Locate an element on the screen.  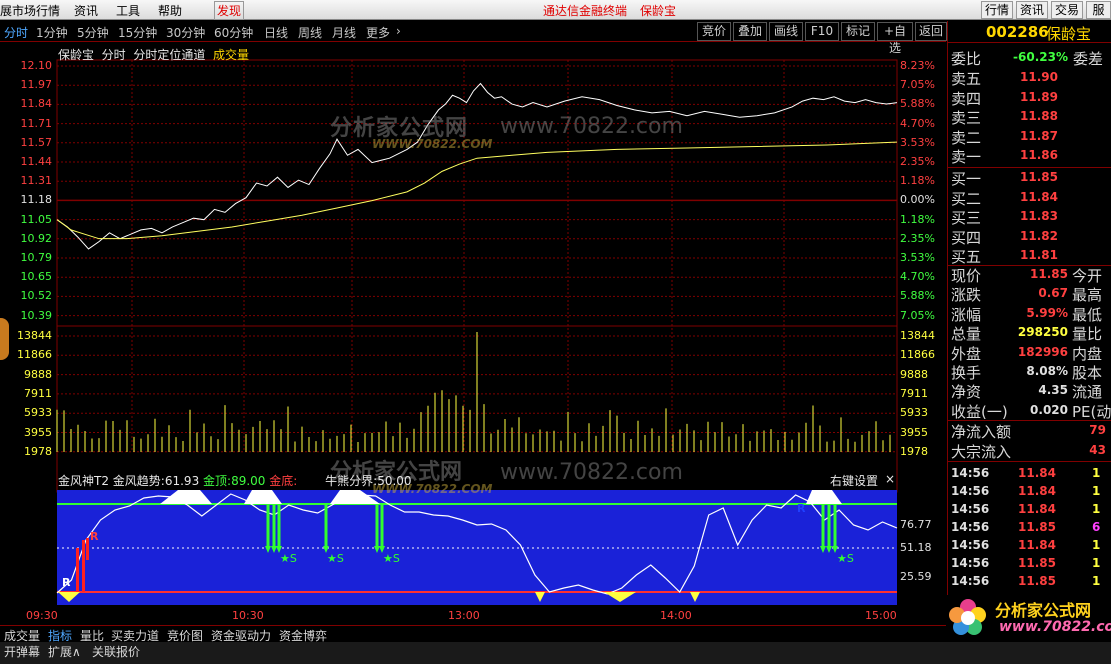
stat-label: 现价 is located at coordinates (966, 276).